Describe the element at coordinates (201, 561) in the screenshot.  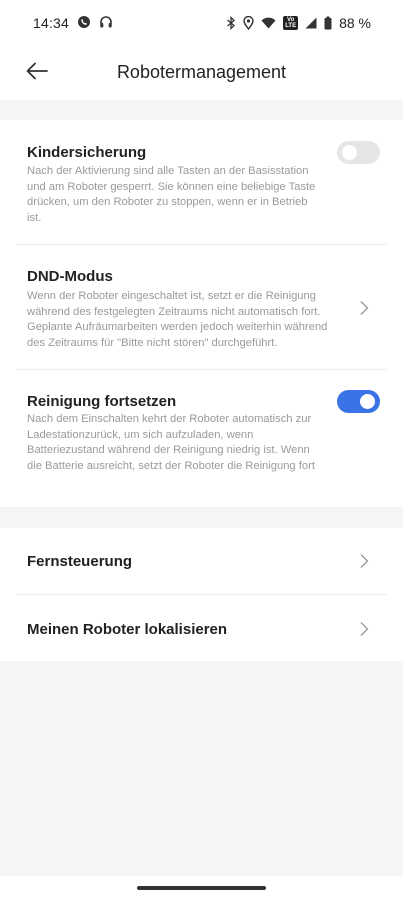
I see `link-remote-control: Fernsteuerung` at that location.